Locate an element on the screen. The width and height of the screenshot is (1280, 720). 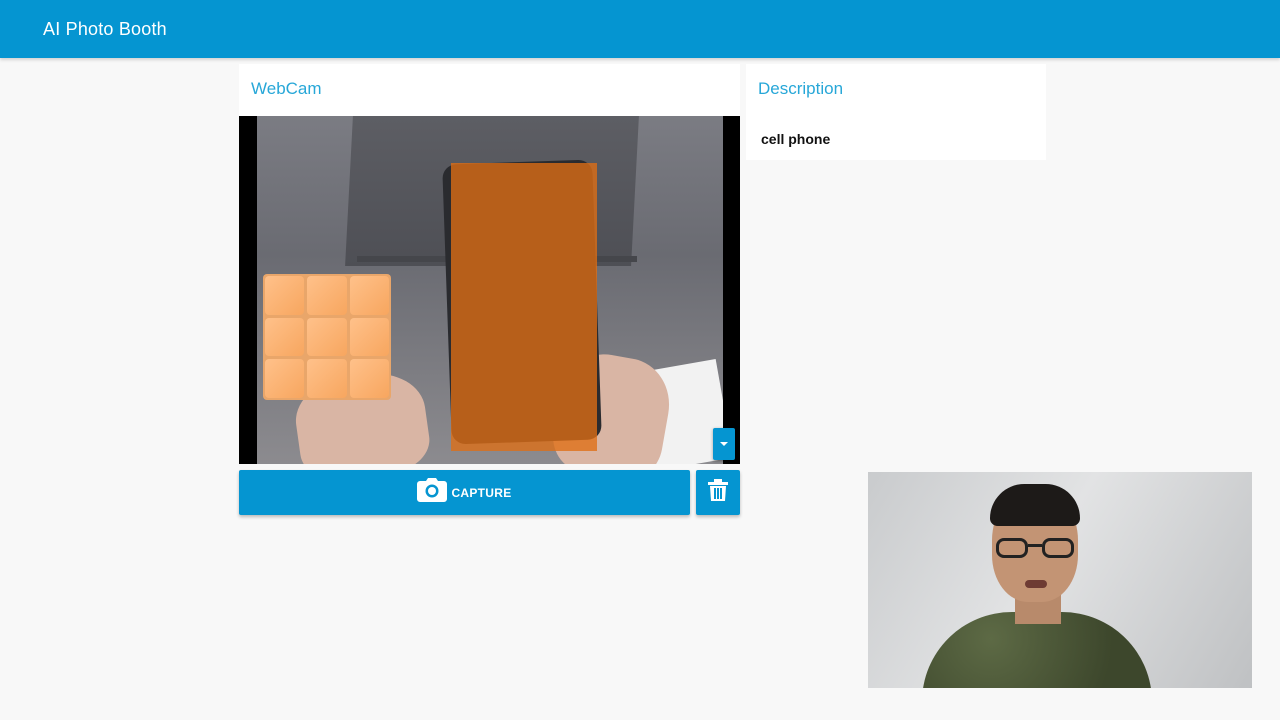
presenter-glasses is located at coordinates (1036, 549).